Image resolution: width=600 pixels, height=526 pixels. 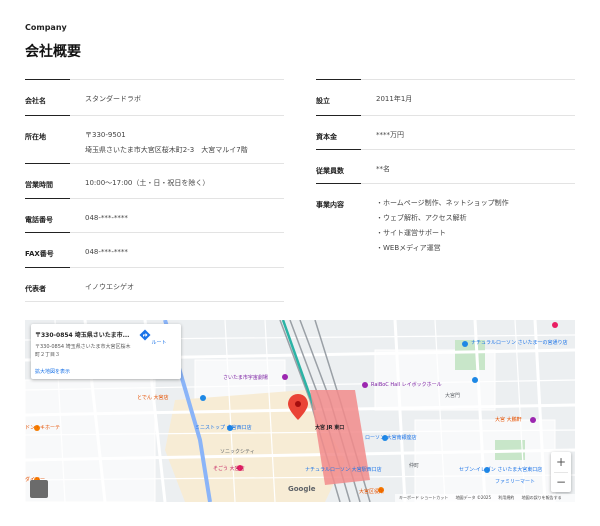 I want to click on info-value-line: ・WEBメディア運営, so click(x=408, y=248).